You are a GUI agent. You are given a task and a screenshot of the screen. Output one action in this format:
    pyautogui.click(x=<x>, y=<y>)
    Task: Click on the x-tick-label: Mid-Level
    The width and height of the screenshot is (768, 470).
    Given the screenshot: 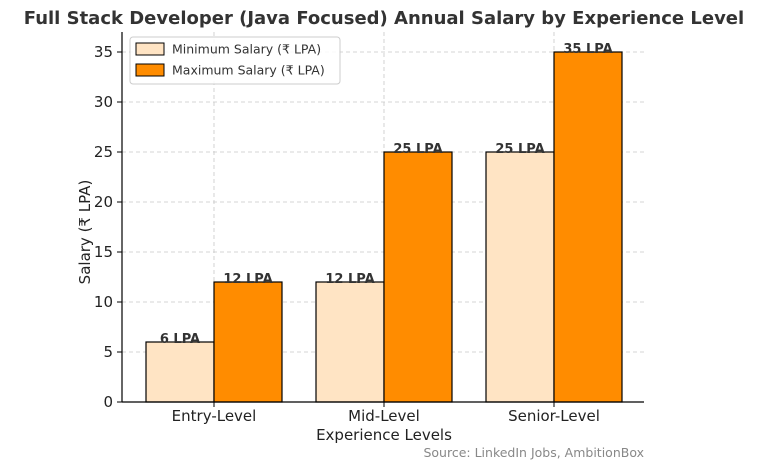 What is the action you would take?
    pyautogui.click(x=384, y=416)
    